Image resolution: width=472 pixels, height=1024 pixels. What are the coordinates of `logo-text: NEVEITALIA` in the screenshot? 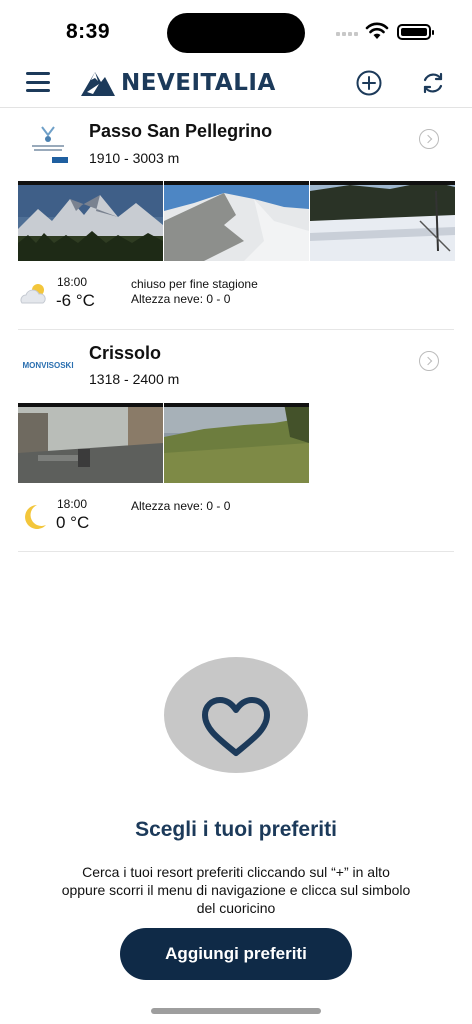 It's located at (198, 83).